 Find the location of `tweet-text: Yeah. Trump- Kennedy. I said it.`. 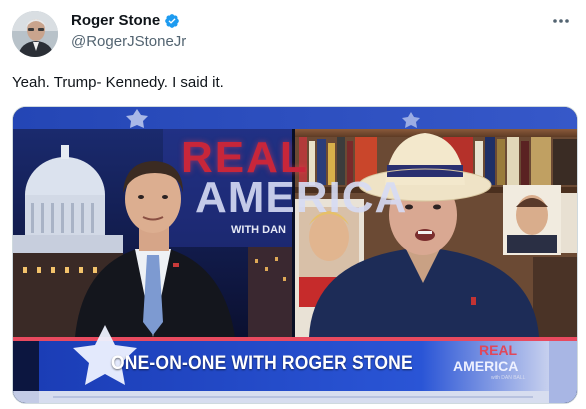

tweet-text: Yeah. Trump- Kennedy. I said it. is located at coordinates (118, 82).